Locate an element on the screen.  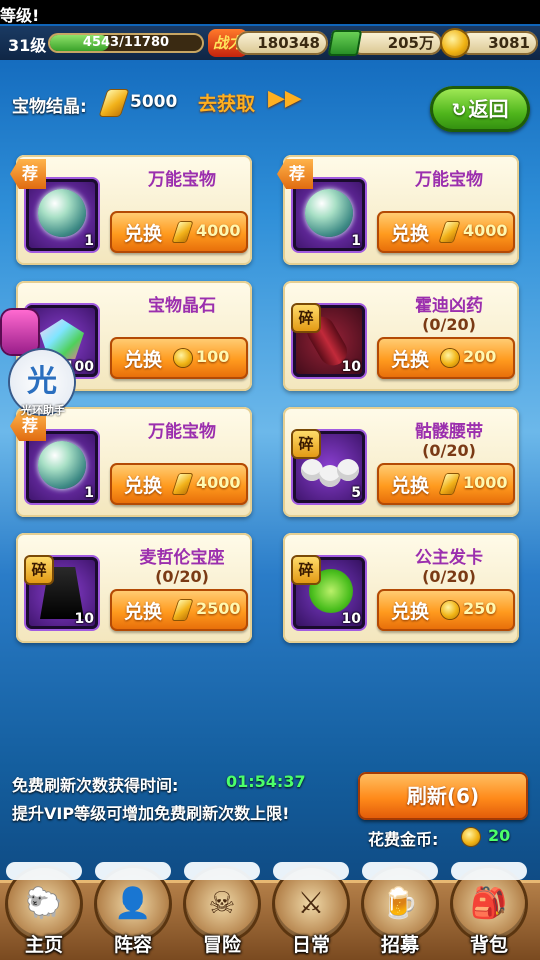
nav-sheep: 🐑 主页 is located at coordinates (44, 910).